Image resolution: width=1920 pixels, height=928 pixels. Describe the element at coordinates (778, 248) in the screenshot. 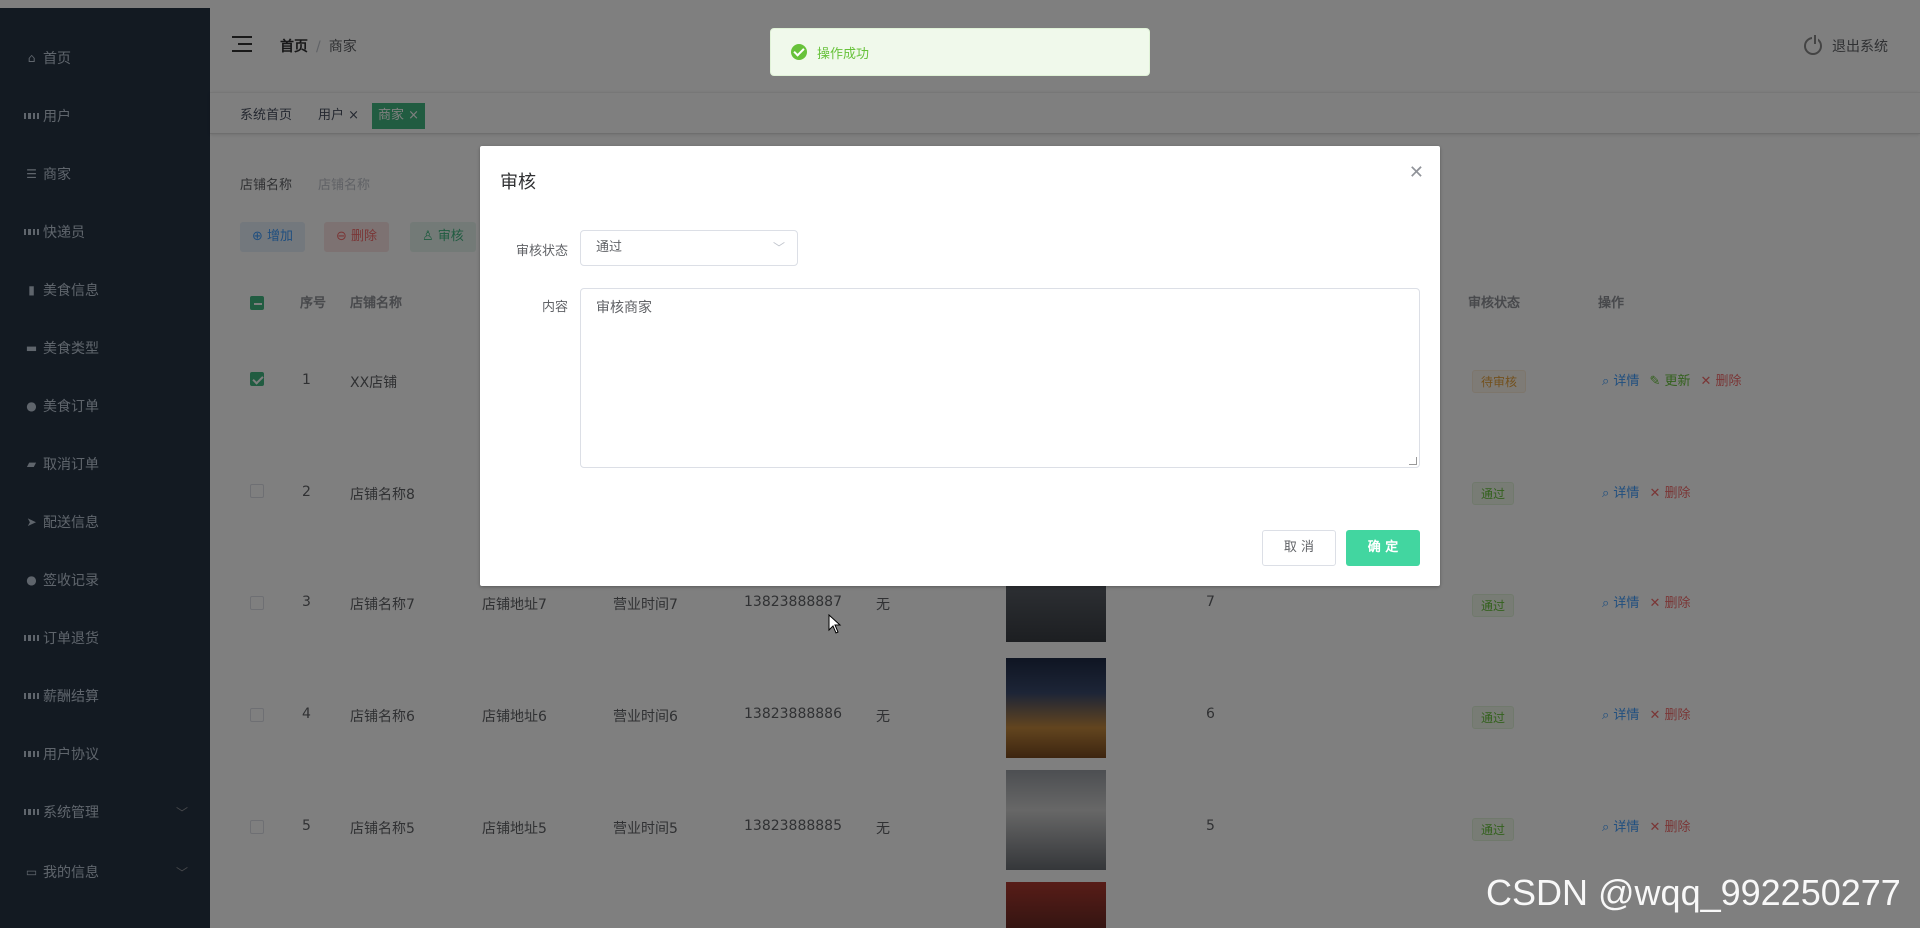

I see `chevron-down-icon: ﹀` at that location.